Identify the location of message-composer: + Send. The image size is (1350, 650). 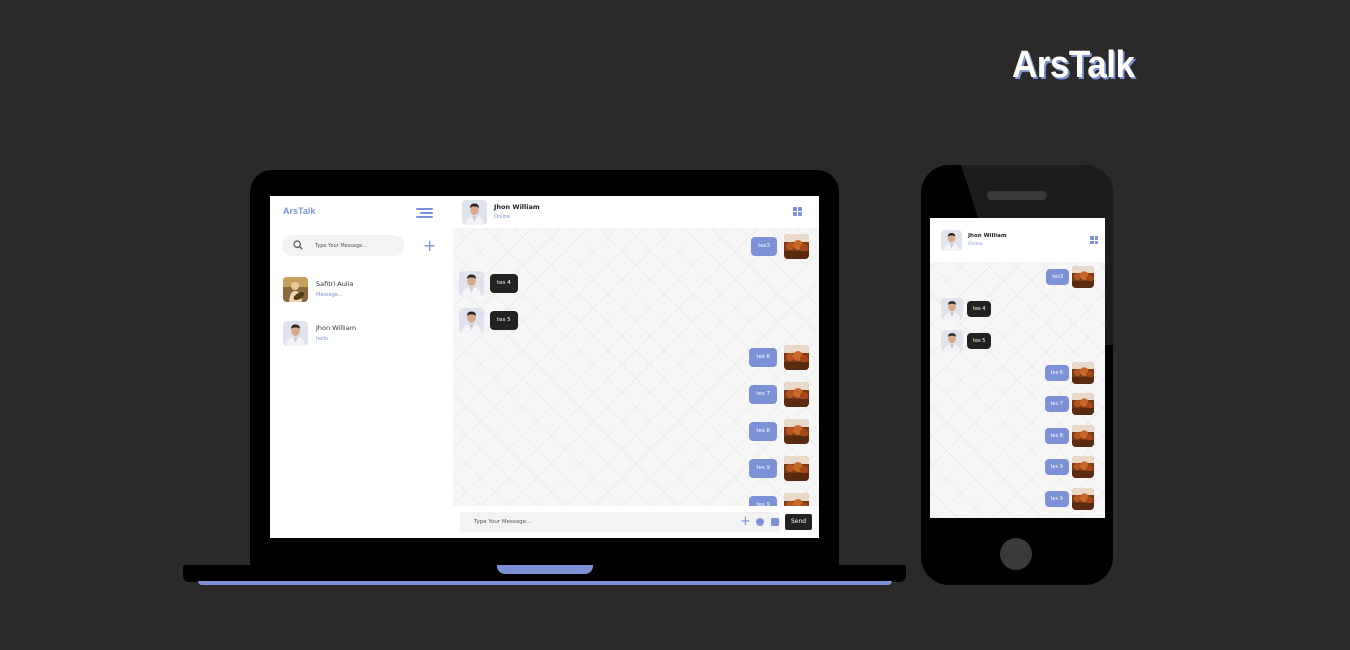
(636, 522).